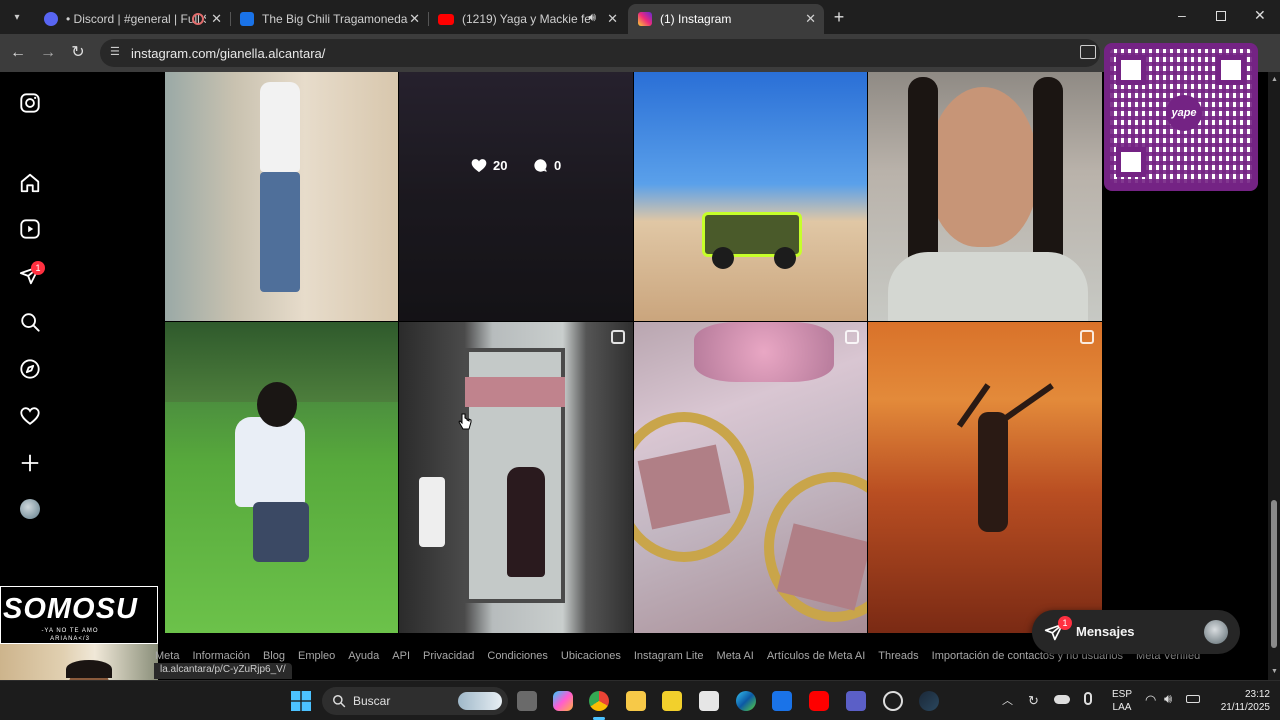  Describe the element at coordinates (515, 392) in the screenshot. I see `ceiling-light` at that location.